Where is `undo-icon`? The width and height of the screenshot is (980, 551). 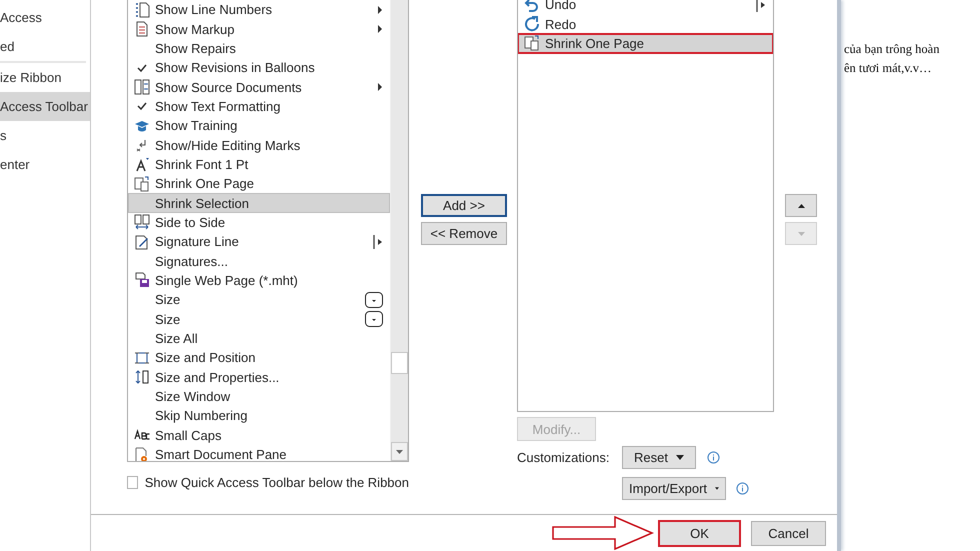
undo-icon is located at coordinates (532, 6).